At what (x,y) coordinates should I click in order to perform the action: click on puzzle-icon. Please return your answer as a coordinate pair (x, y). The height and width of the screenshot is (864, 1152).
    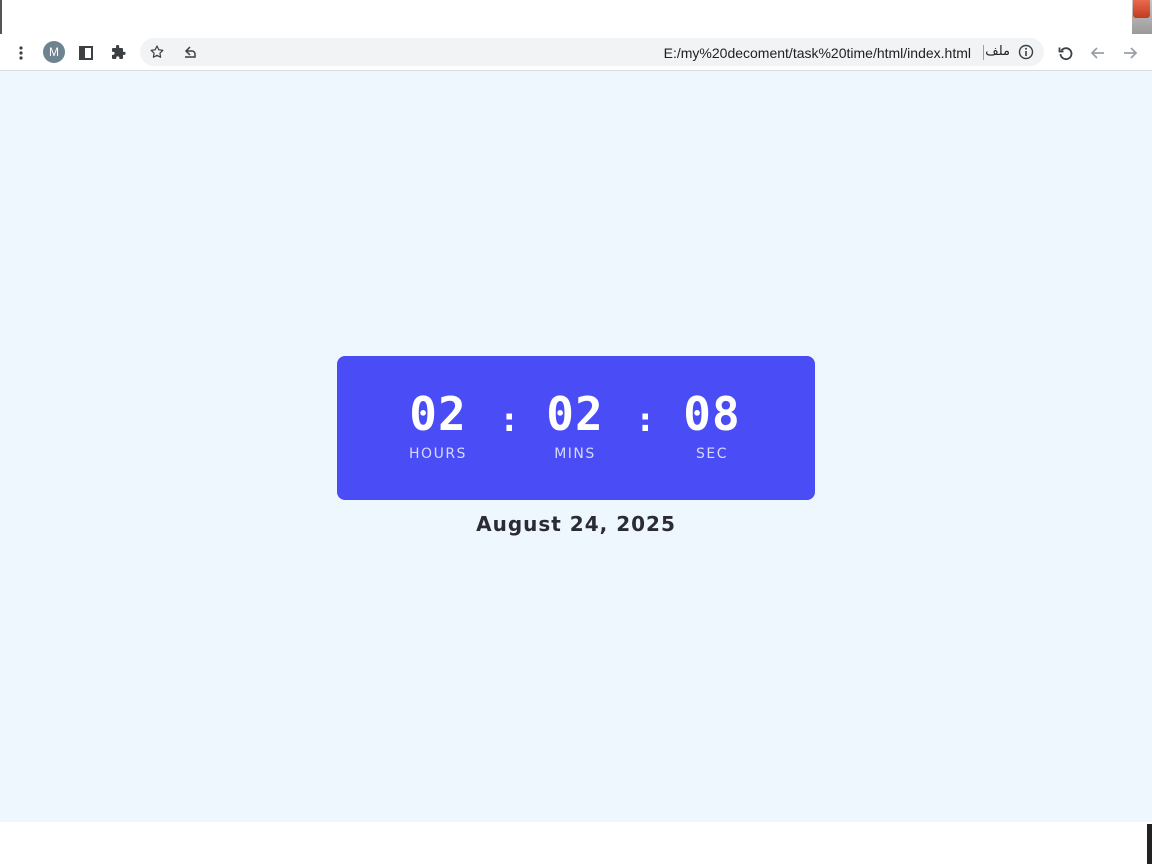
    Looking at the image, I should click on (118, 53).